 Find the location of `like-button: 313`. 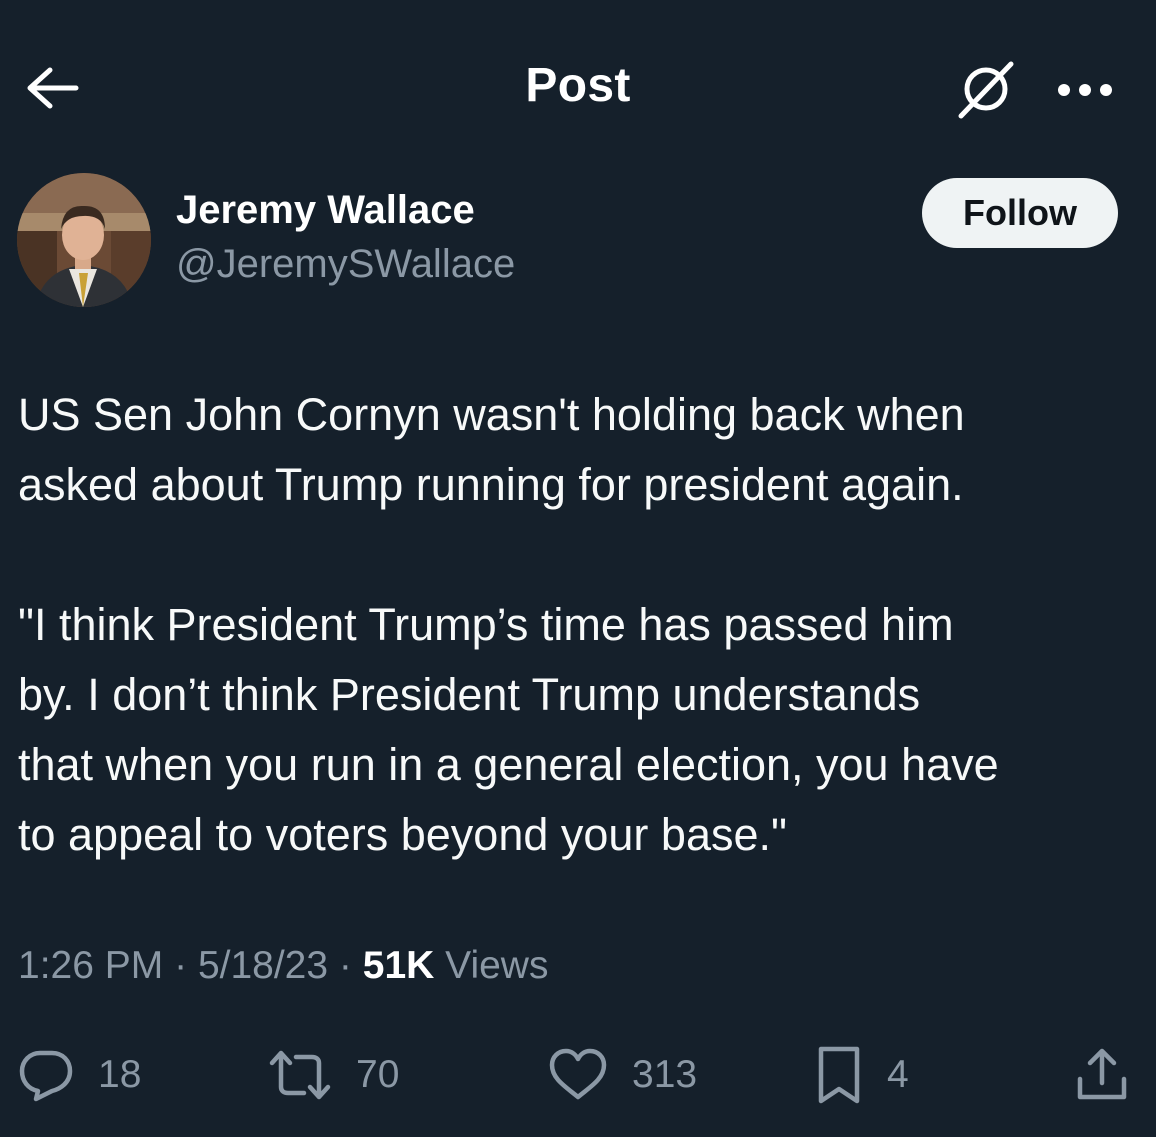

like-button: 313 is located at coordinates (622, 1075).